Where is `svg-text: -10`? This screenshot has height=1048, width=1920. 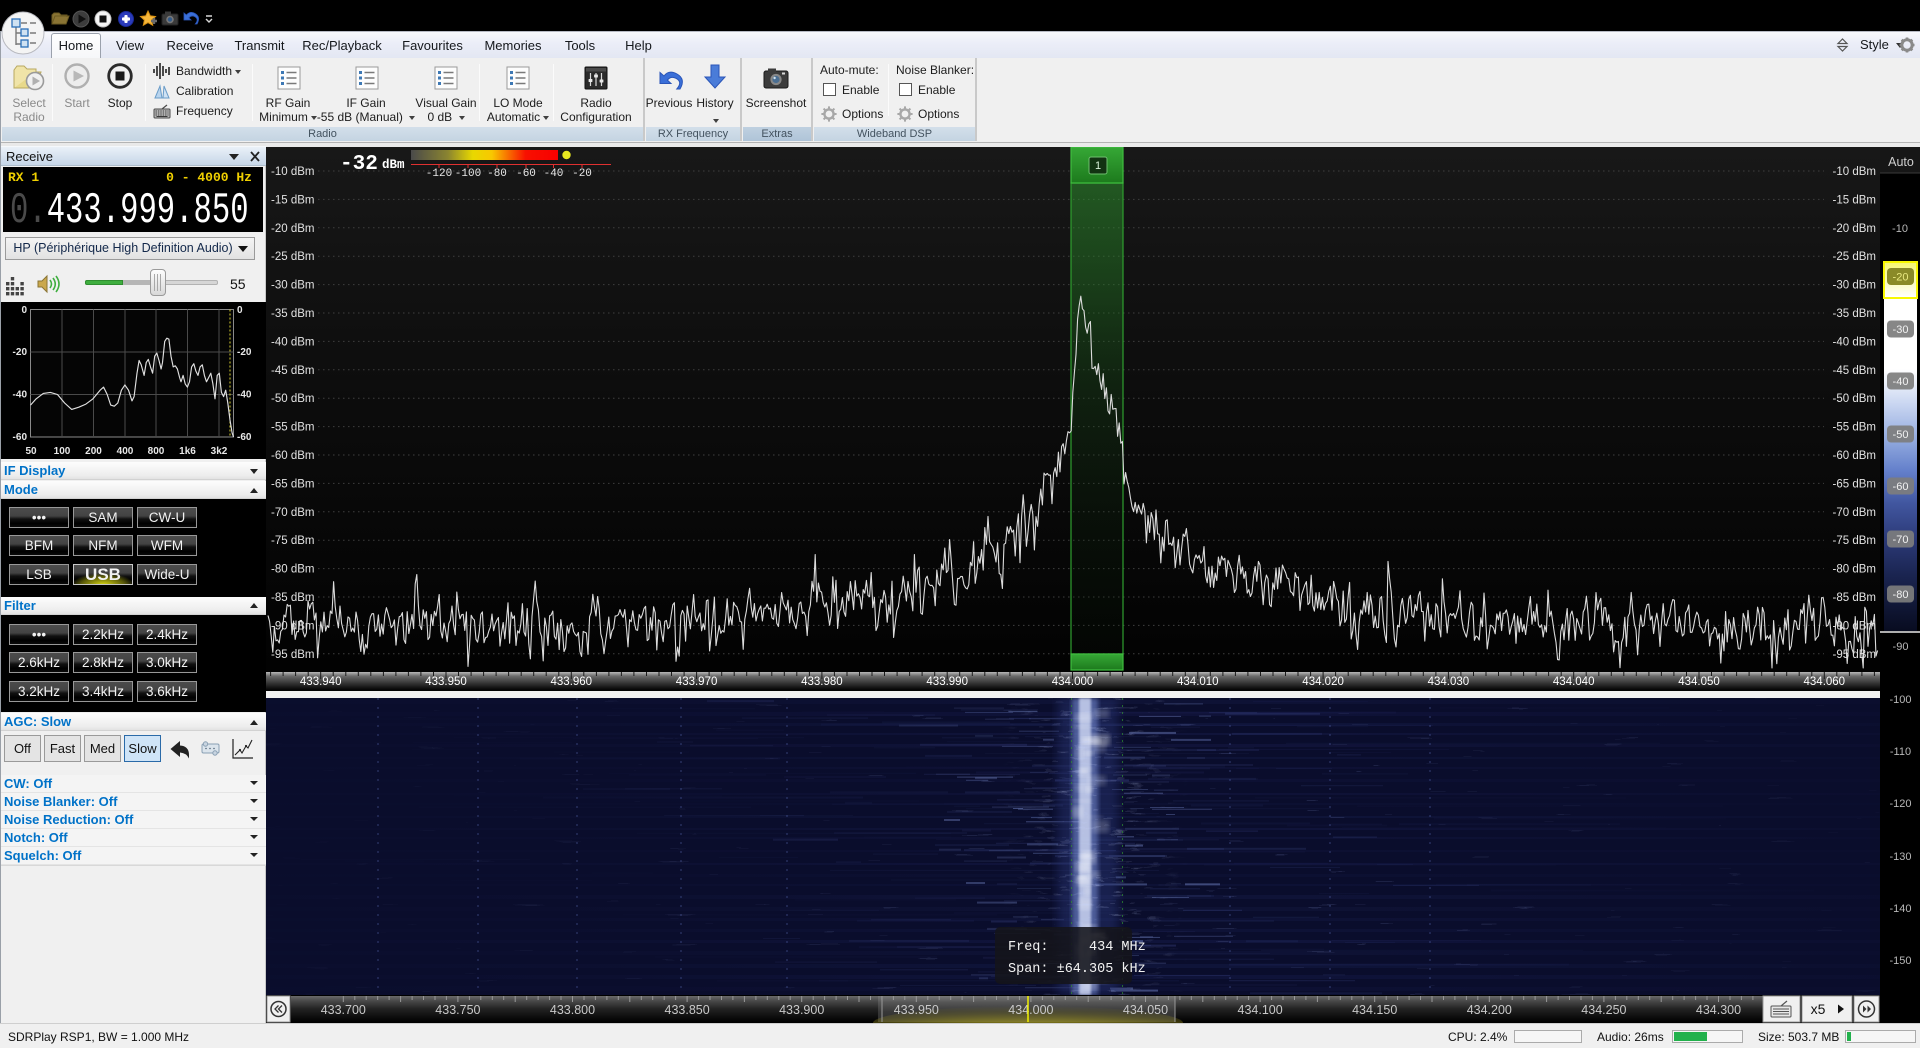
svg-text: -10 is located at coordinates (1900, 229).